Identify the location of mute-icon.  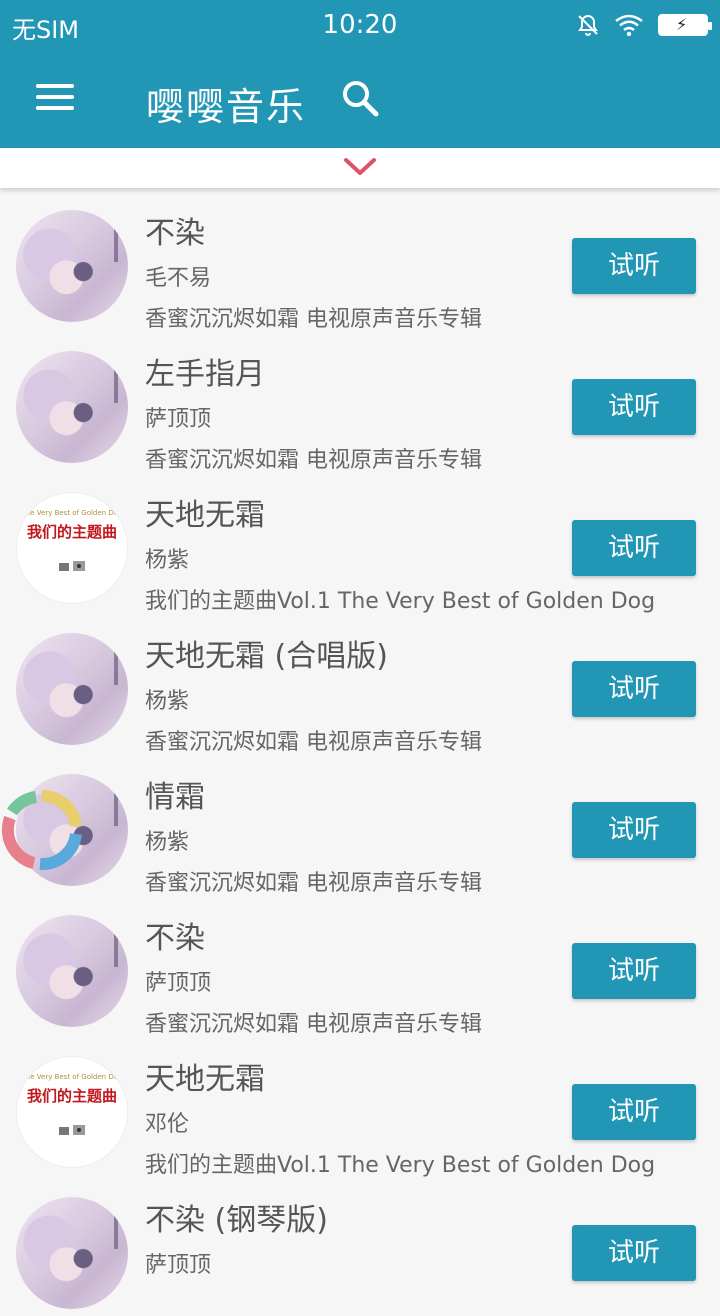
(588, 25).